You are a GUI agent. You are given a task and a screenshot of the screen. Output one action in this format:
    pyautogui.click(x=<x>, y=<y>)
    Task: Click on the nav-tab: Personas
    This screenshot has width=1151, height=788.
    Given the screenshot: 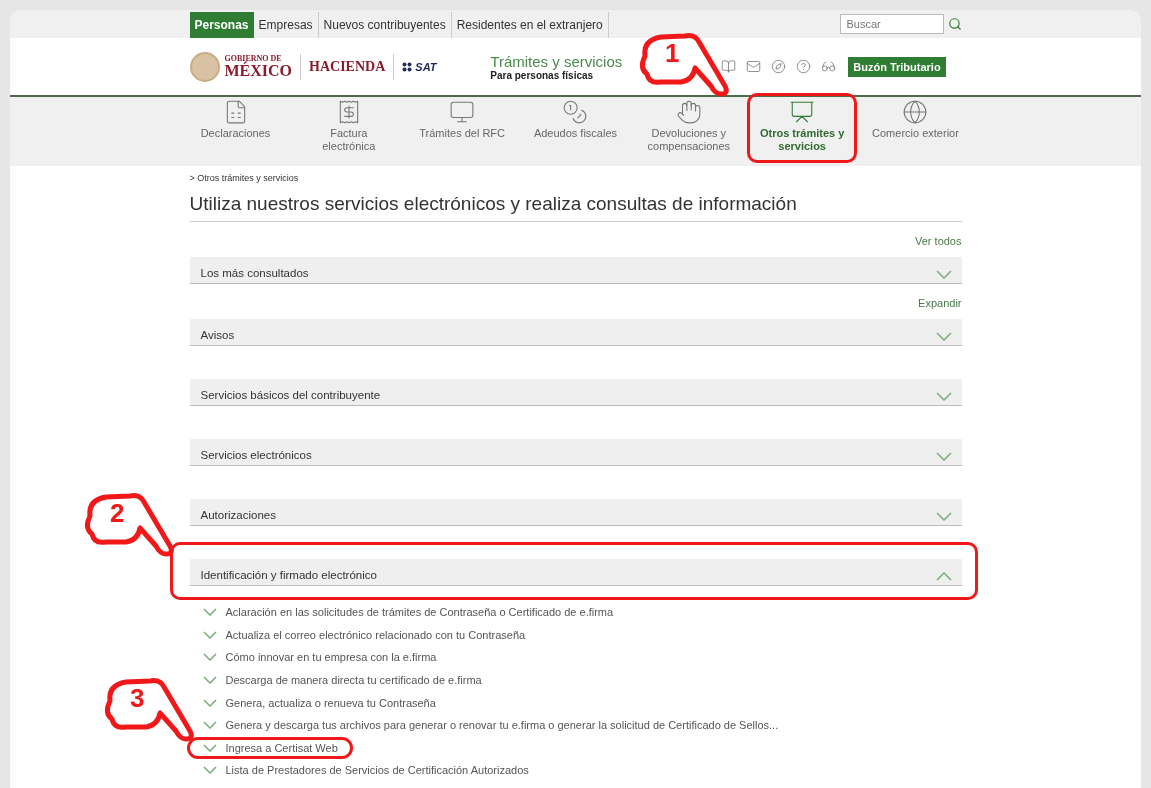 What is the action you would take?
    pyautogui.click(x=221, y=25)
    